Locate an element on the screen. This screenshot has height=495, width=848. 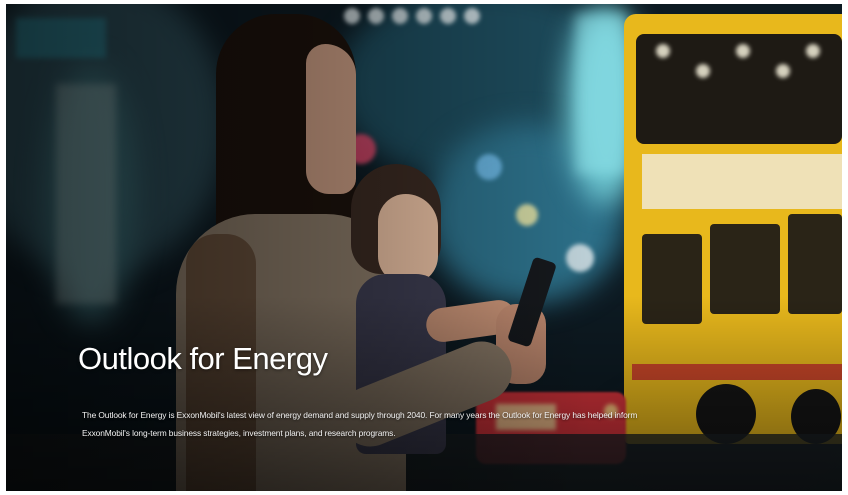
hero-title: Outlook for Energy is located at coordinates (203, 358).